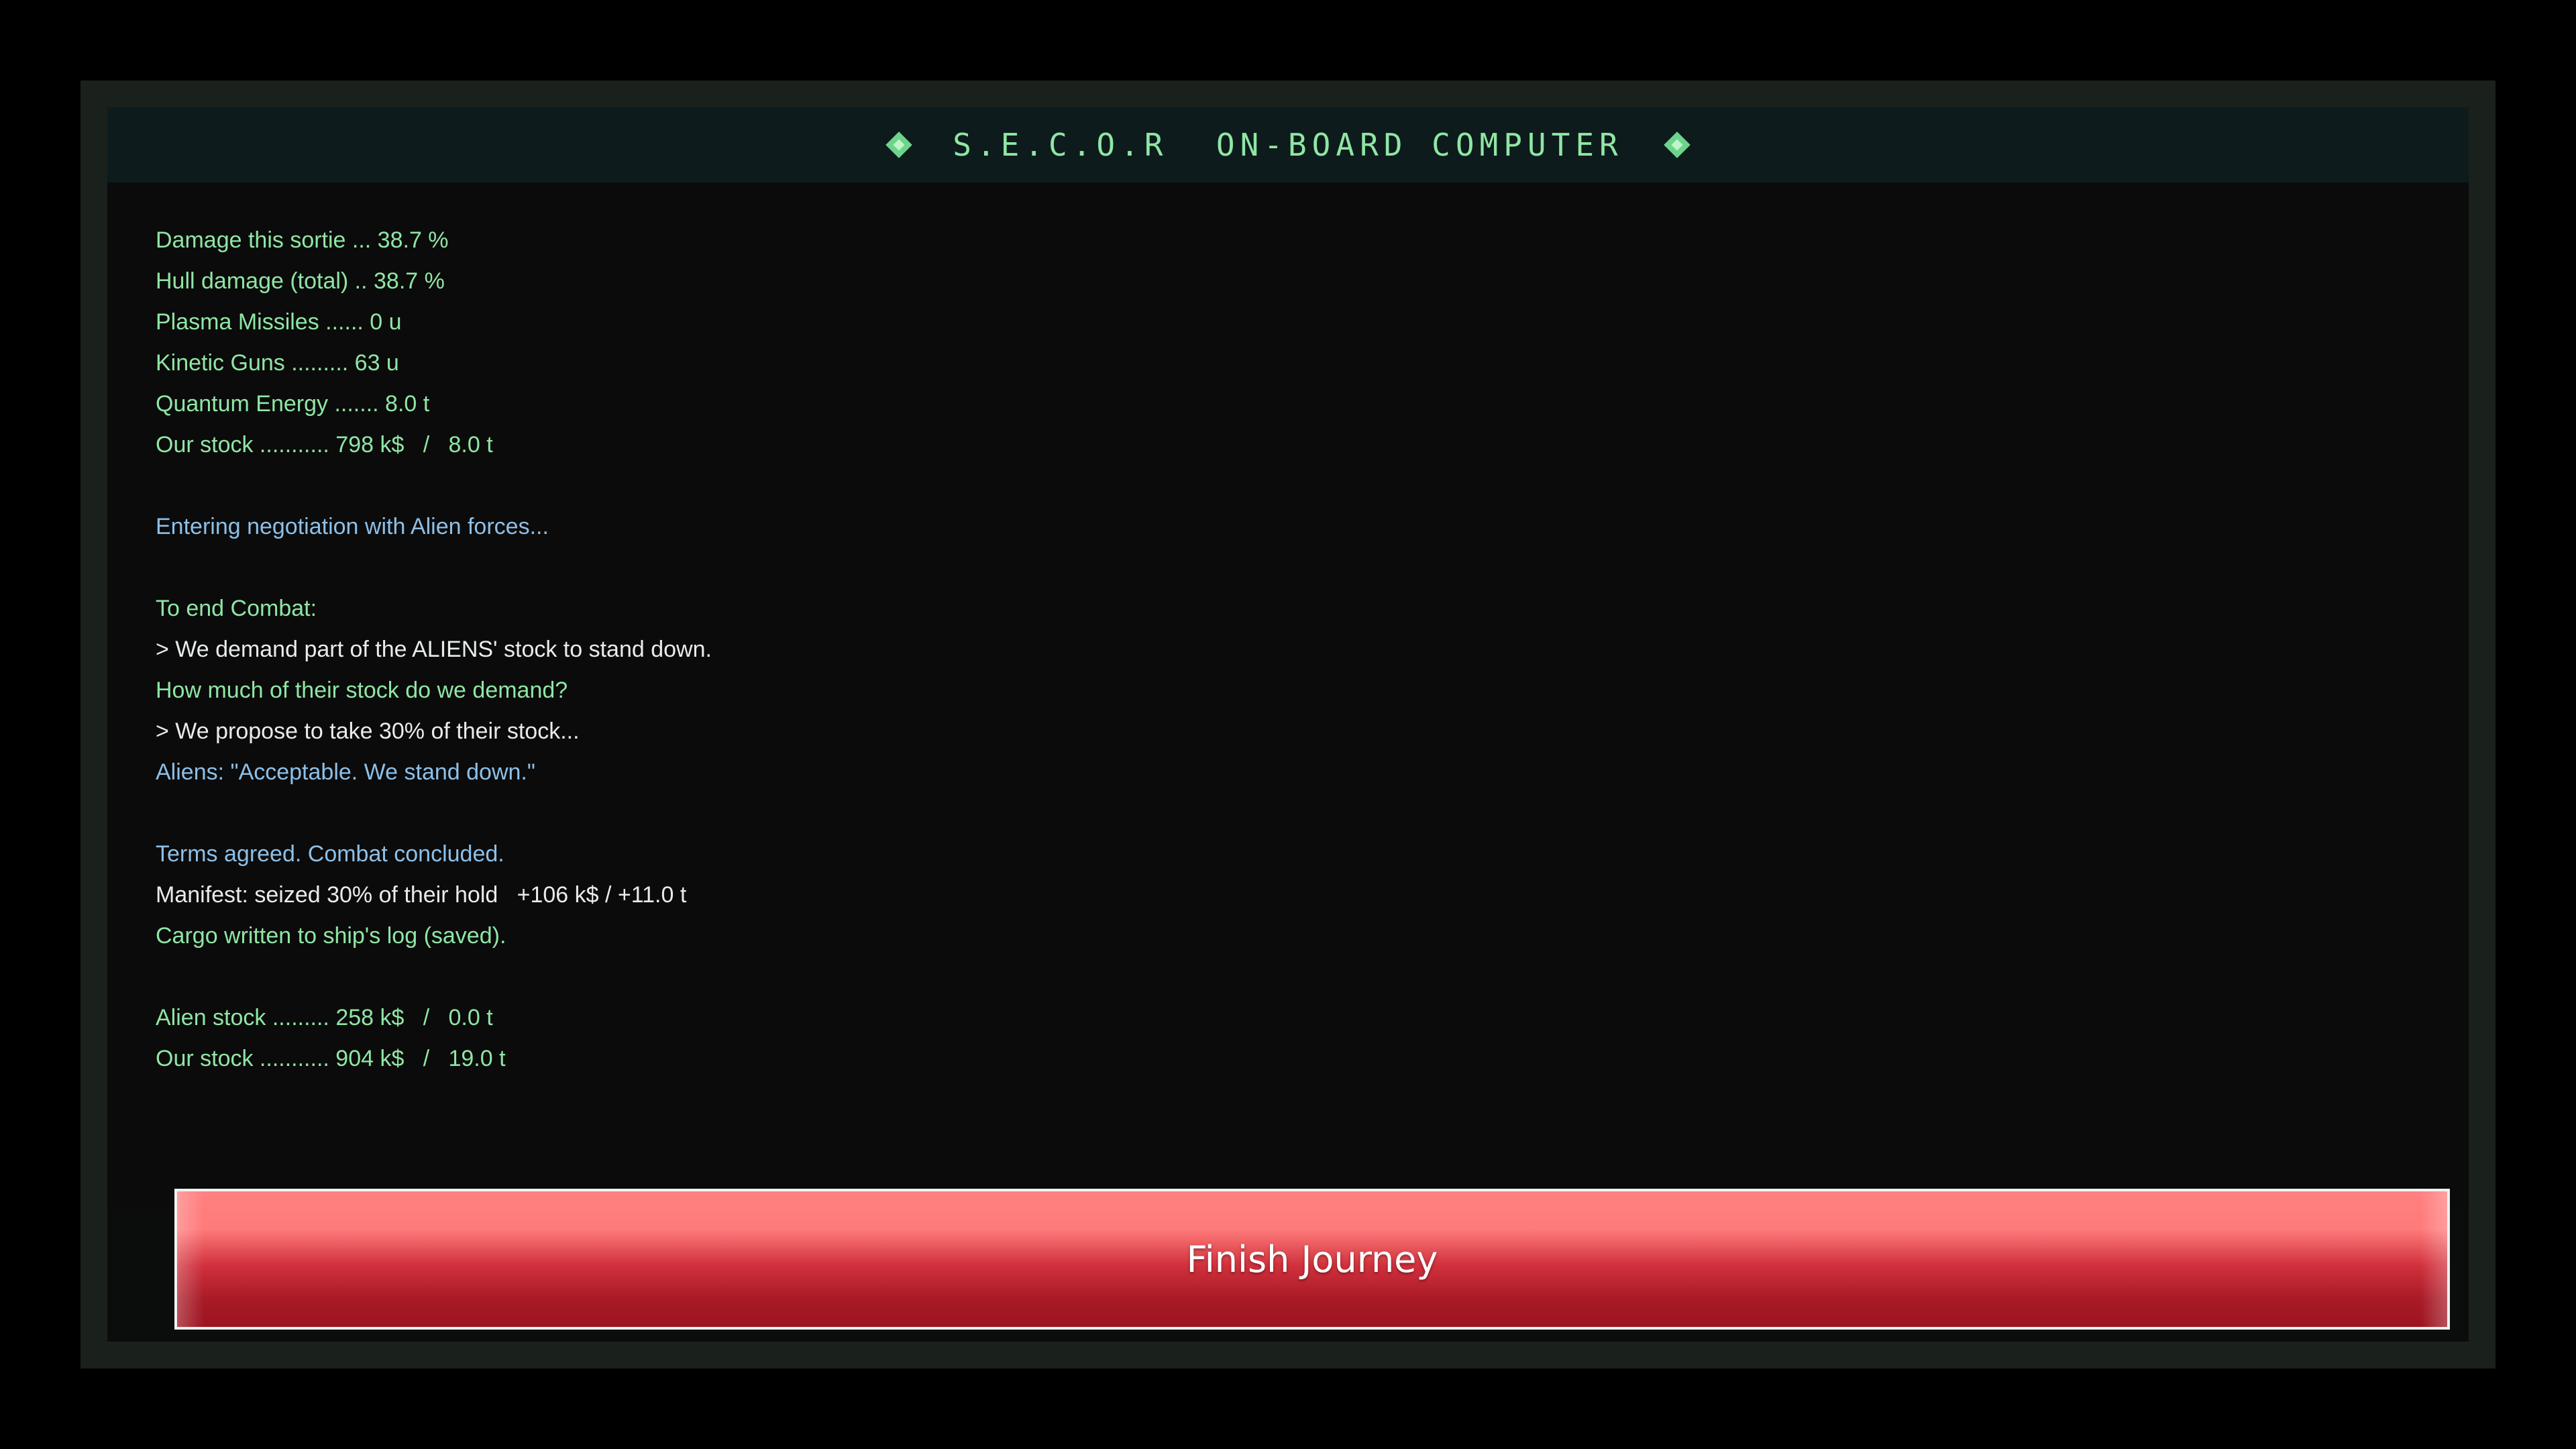 The height and width of the screenshot is (1449, 2576). What do you see at coordinates (236, 608) in the screenshot?
I see `log-line: To end Combat:` at bounding box center [236, 608].